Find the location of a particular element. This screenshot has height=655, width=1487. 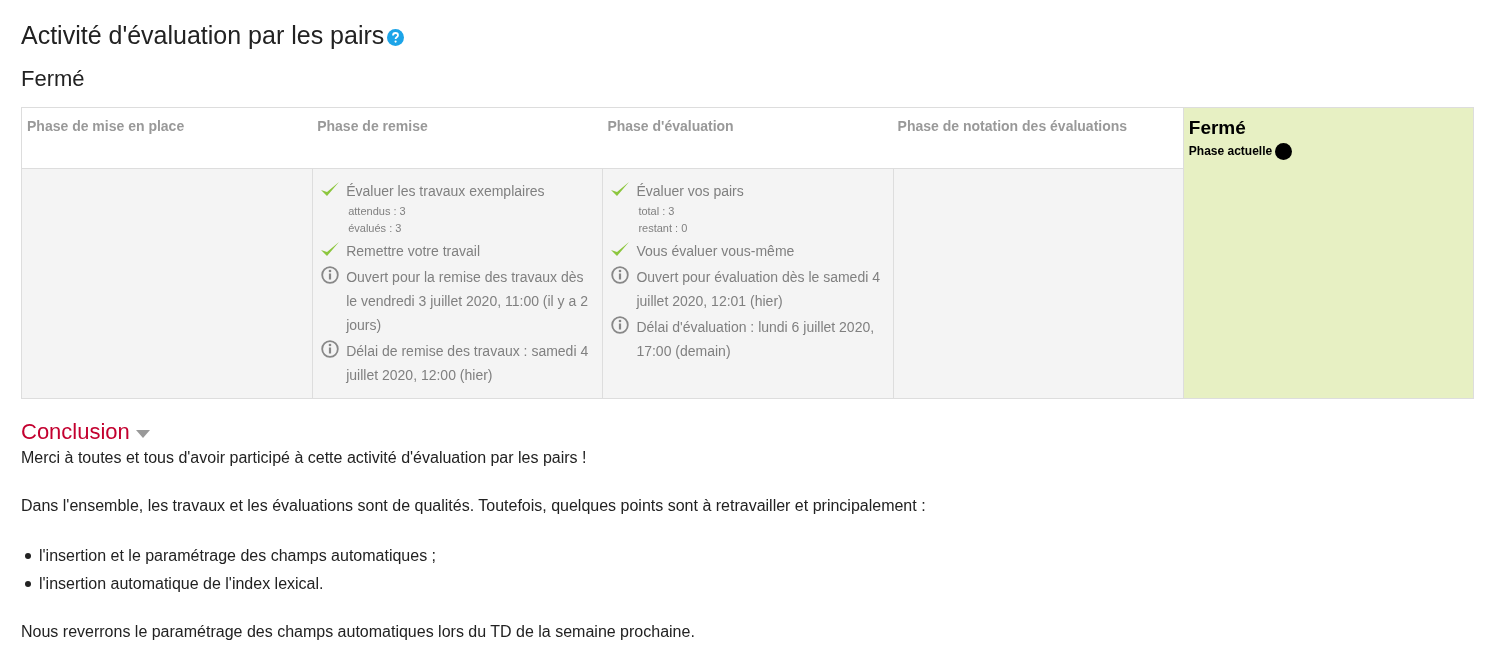

task-text: Vous évaluer vous-même is located at coordinates (715, 251).